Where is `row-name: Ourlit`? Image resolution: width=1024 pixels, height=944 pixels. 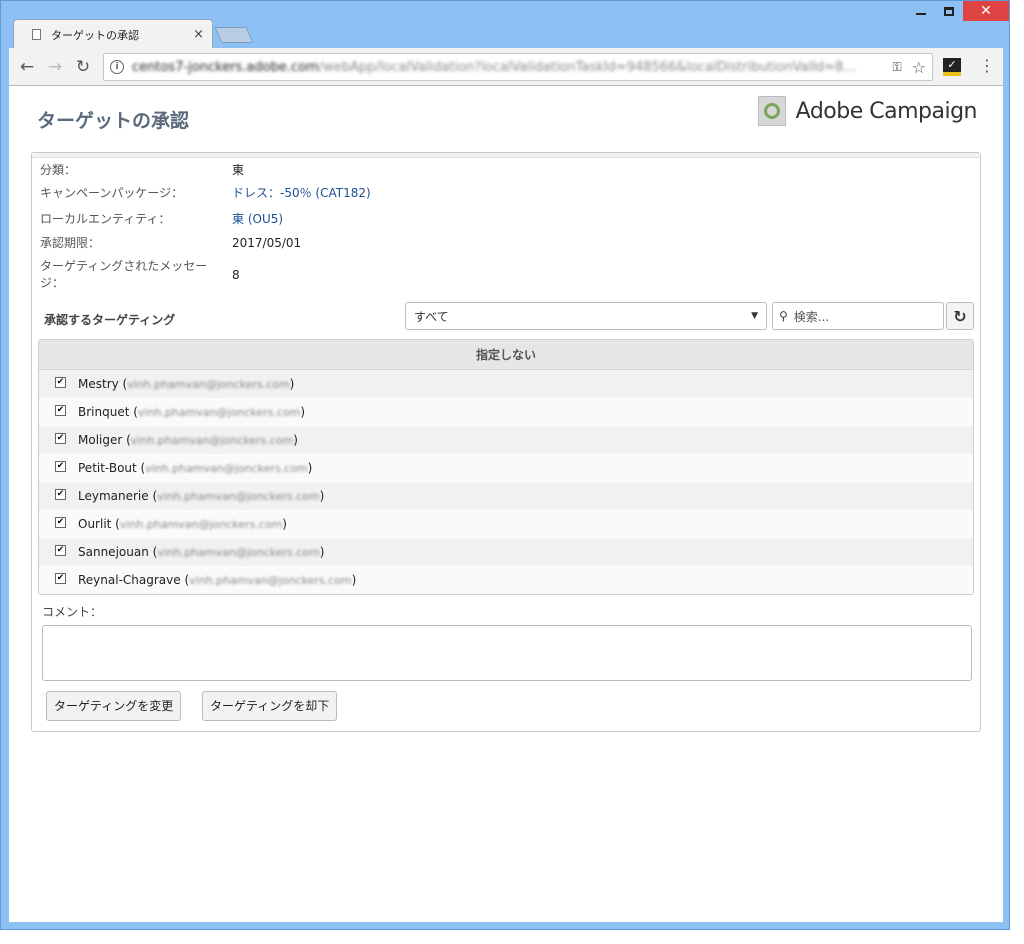 row-name: Ourlit is located at coordinates (95, 524).